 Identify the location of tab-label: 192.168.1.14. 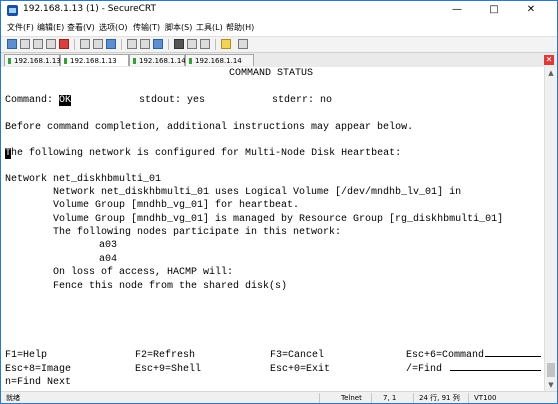
(162, 61).